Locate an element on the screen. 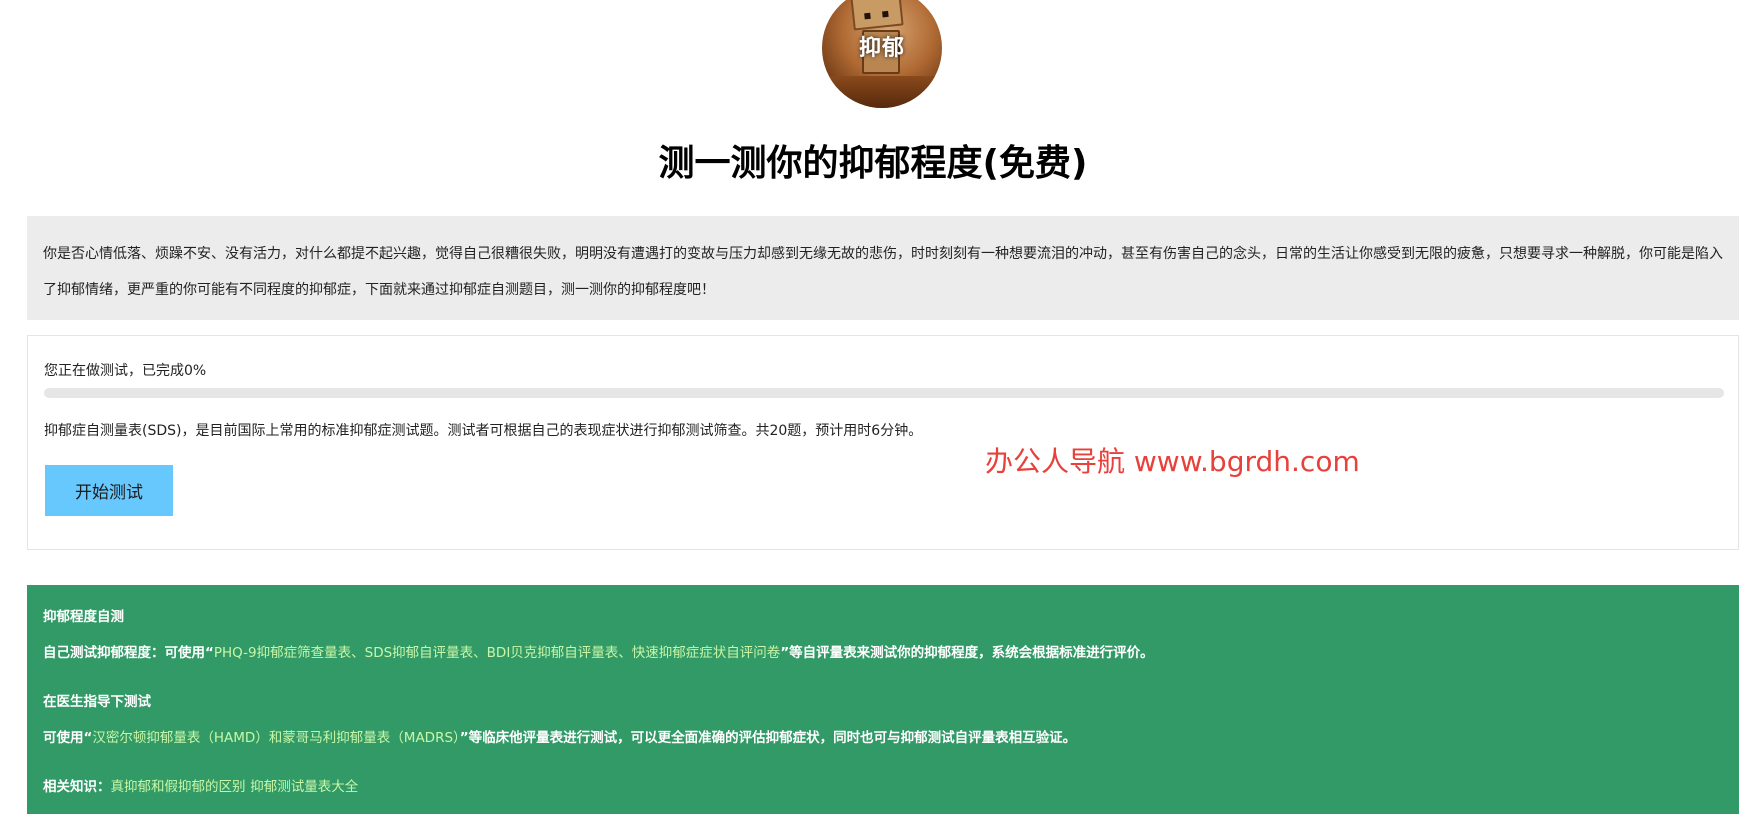 The image size is (1746, 814). avatar-label: 抑郁 is located at coordinates (881, 48).